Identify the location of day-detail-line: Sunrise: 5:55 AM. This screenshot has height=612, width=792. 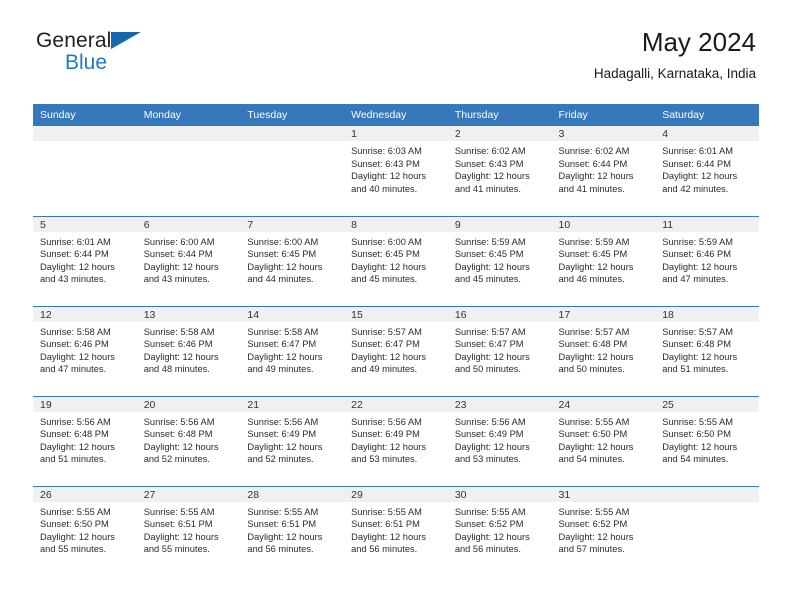
(386, 511).